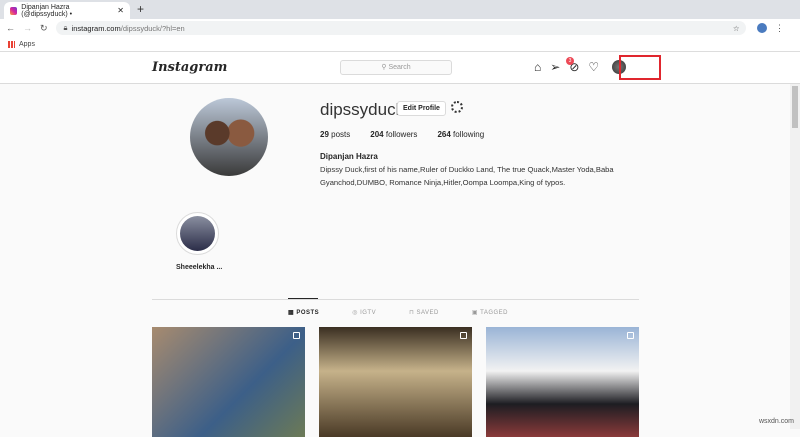  I want to click on instagram-logo: Instagram, so click(189, 67).